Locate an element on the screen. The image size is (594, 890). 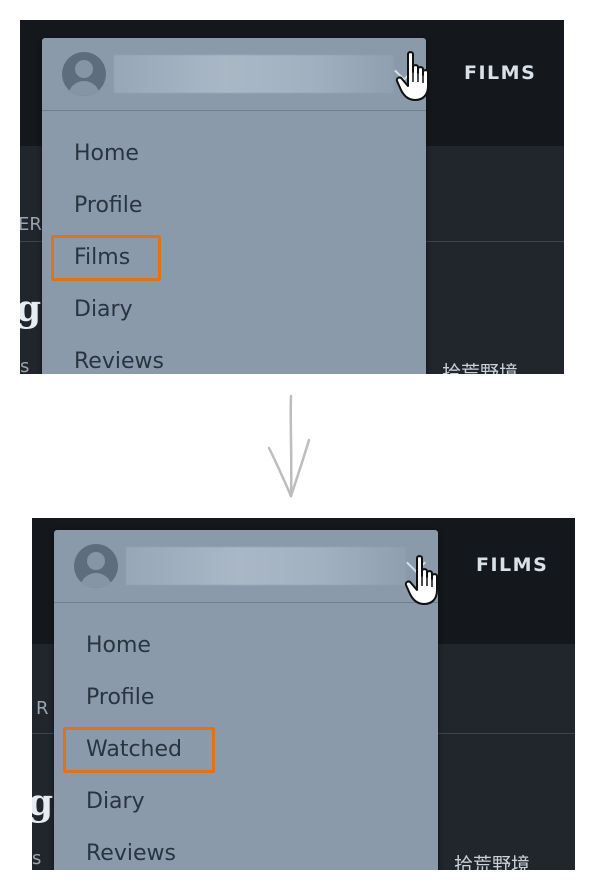
background-text-fragment: ER is located at coordinates (31, 224).